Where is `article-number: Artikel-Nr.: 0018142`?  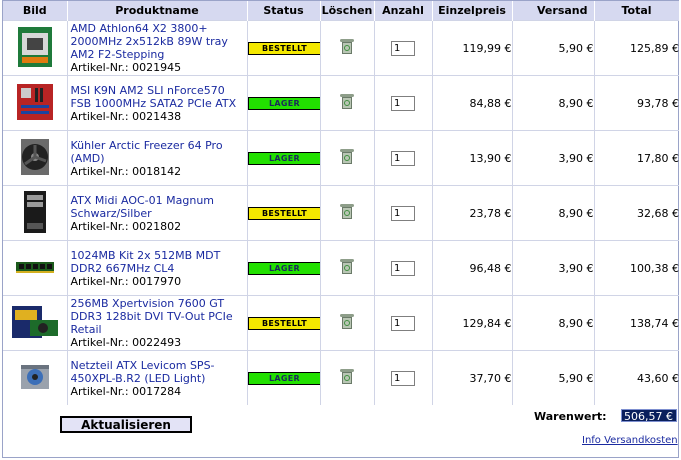 article-number: Artikel-Nr.: 0018142 is located at coordinates (126, 171).